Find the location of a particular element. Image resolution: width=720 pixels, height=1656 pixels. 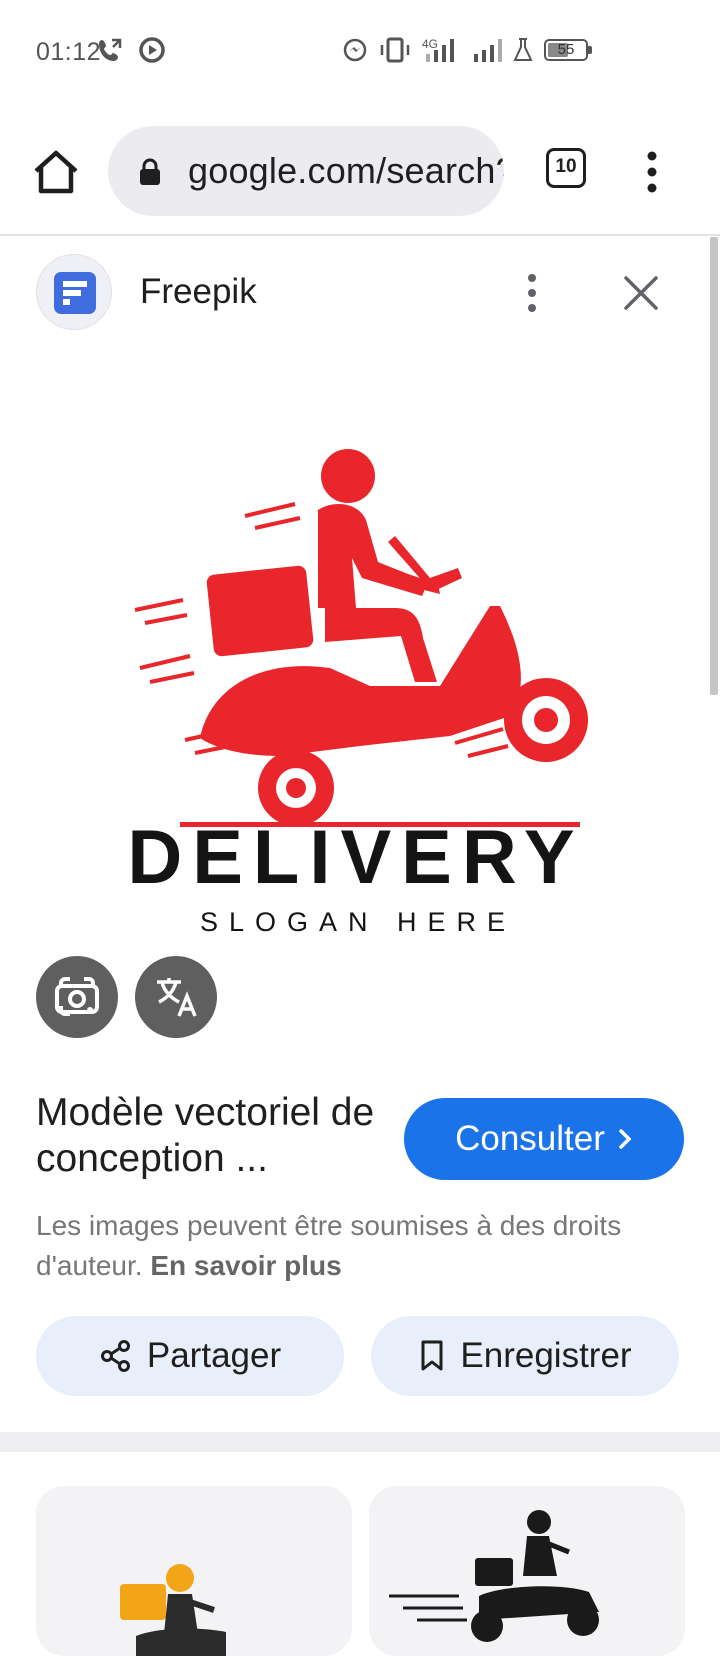

browser-toolbar: google.com/search? 10 is located at coordinates (360, 172).